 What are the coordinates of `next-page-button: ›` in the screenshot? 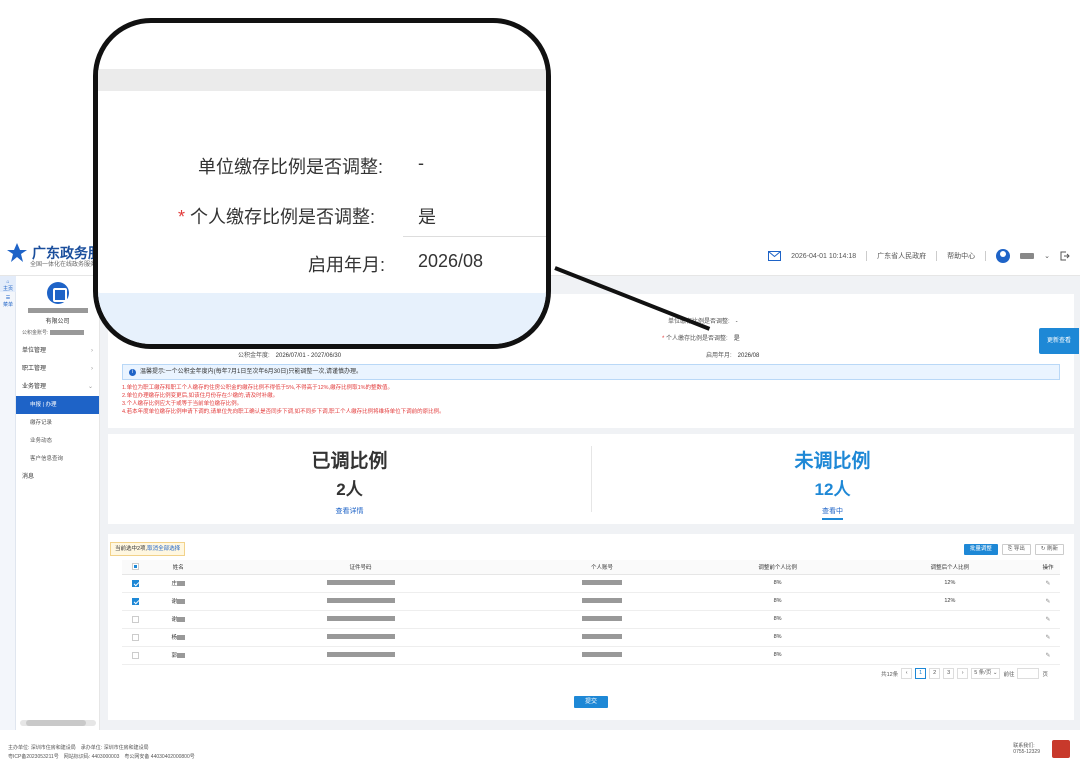 It's located at (963, 673).